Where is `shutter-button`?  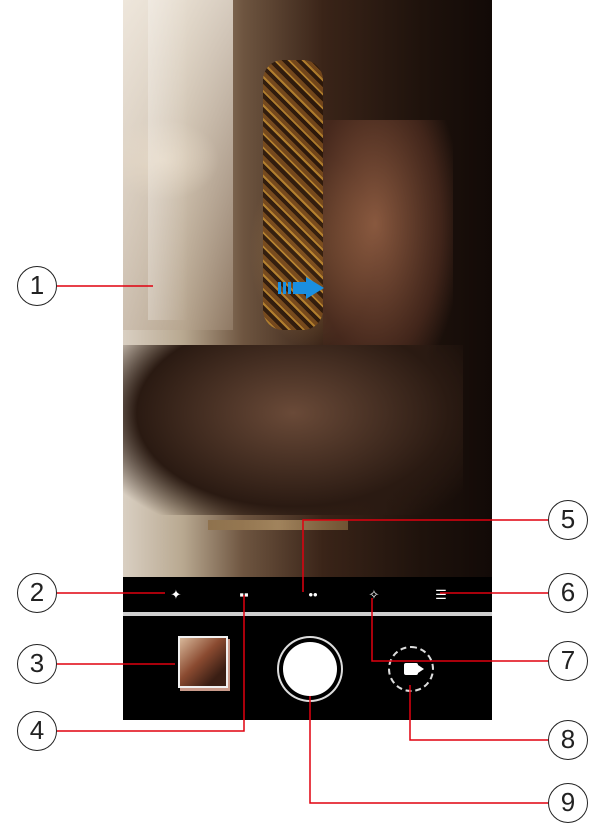 shutter-button is located at coordinates (310, 669).